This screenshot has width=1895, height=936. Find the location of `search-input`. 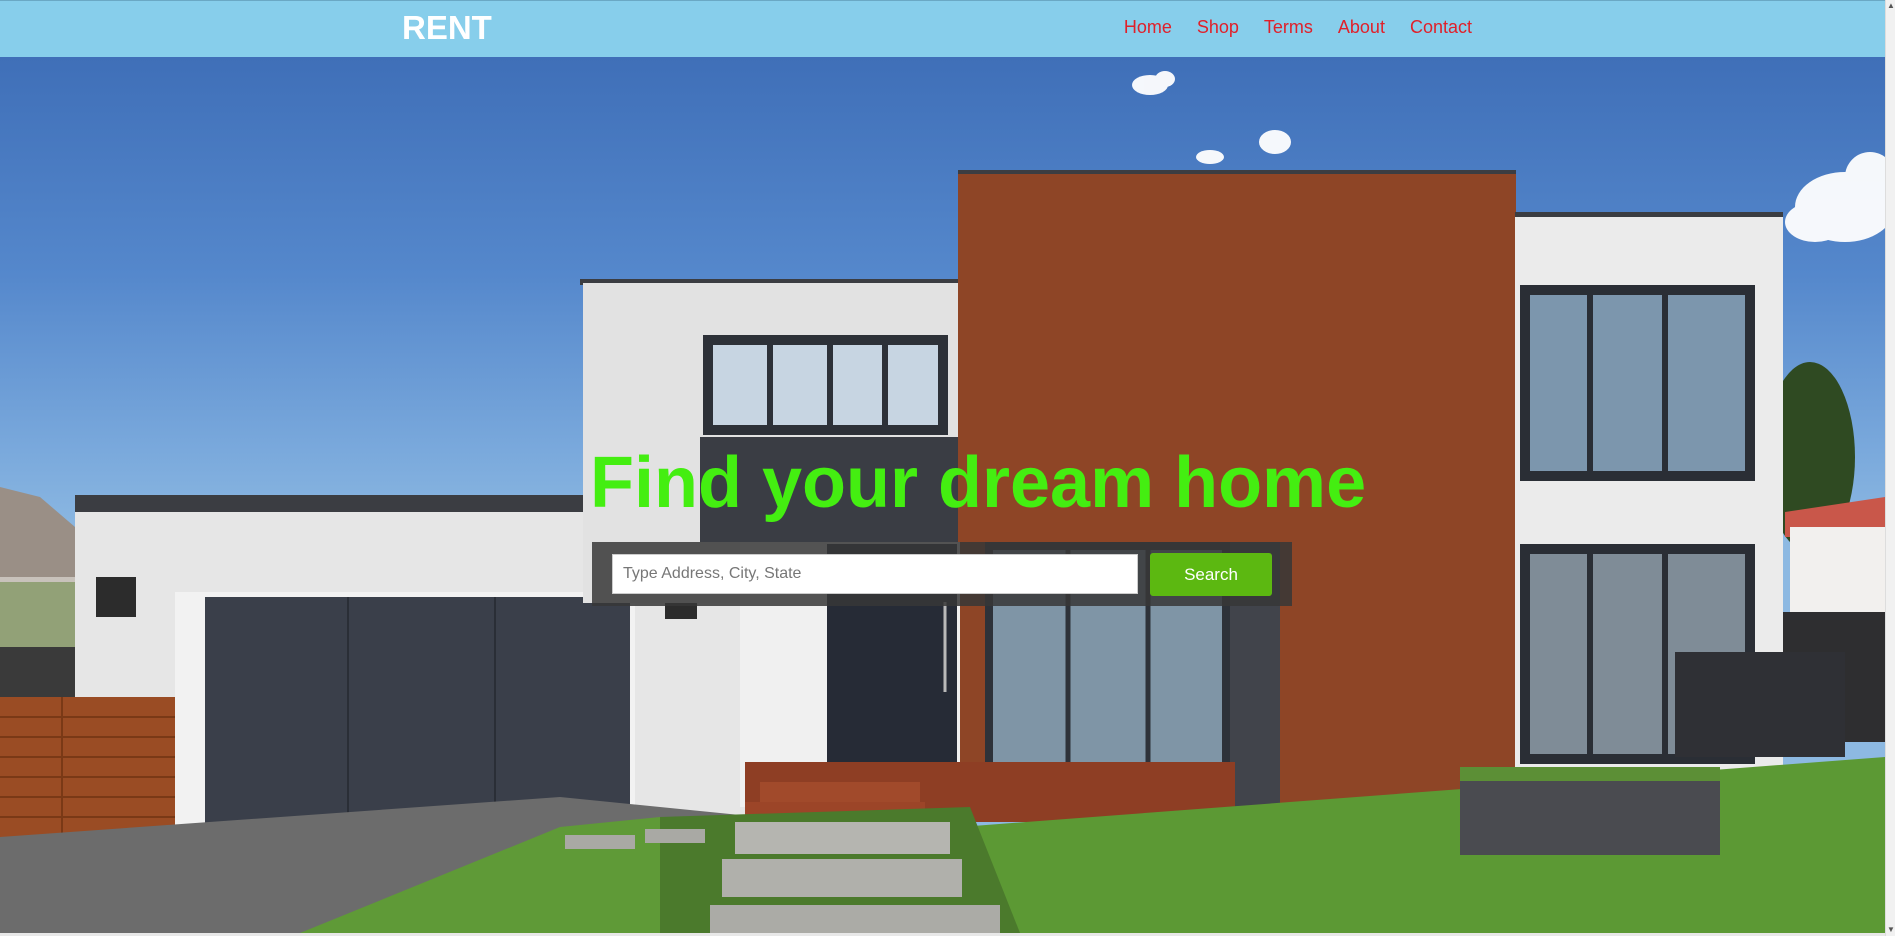

search-input is located at coordinates (875, 574).